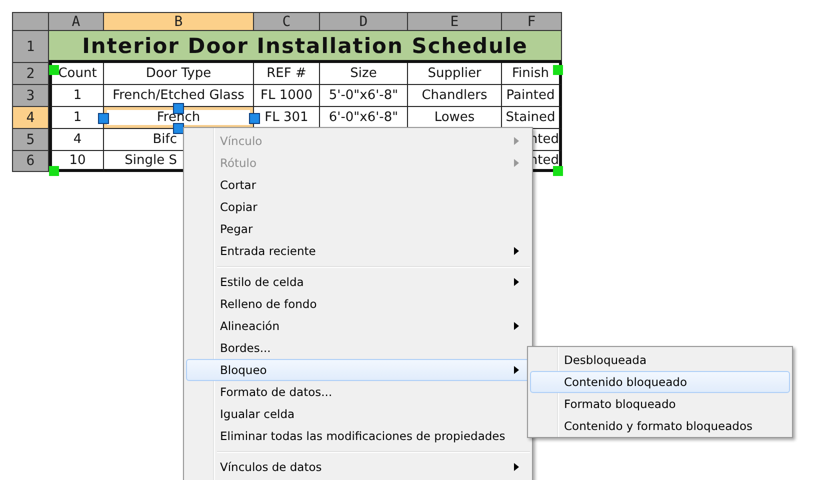  Describe the element at coordinates (660, 404) in the screenshot. I see `menu-item: Formato bloqueado` at that location.